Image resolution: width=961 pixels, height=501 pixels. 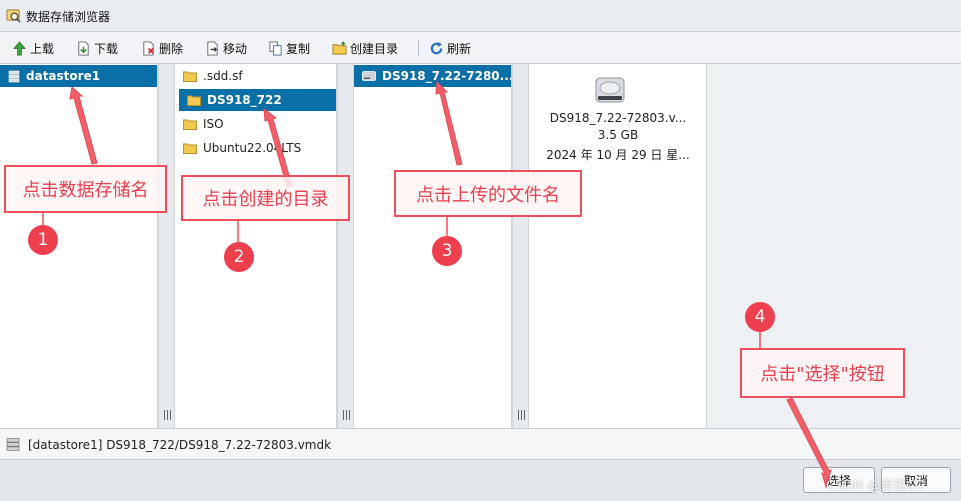 I want to click on folder-label: Ubuntu22.04LTS, so click(x=252, y=148).